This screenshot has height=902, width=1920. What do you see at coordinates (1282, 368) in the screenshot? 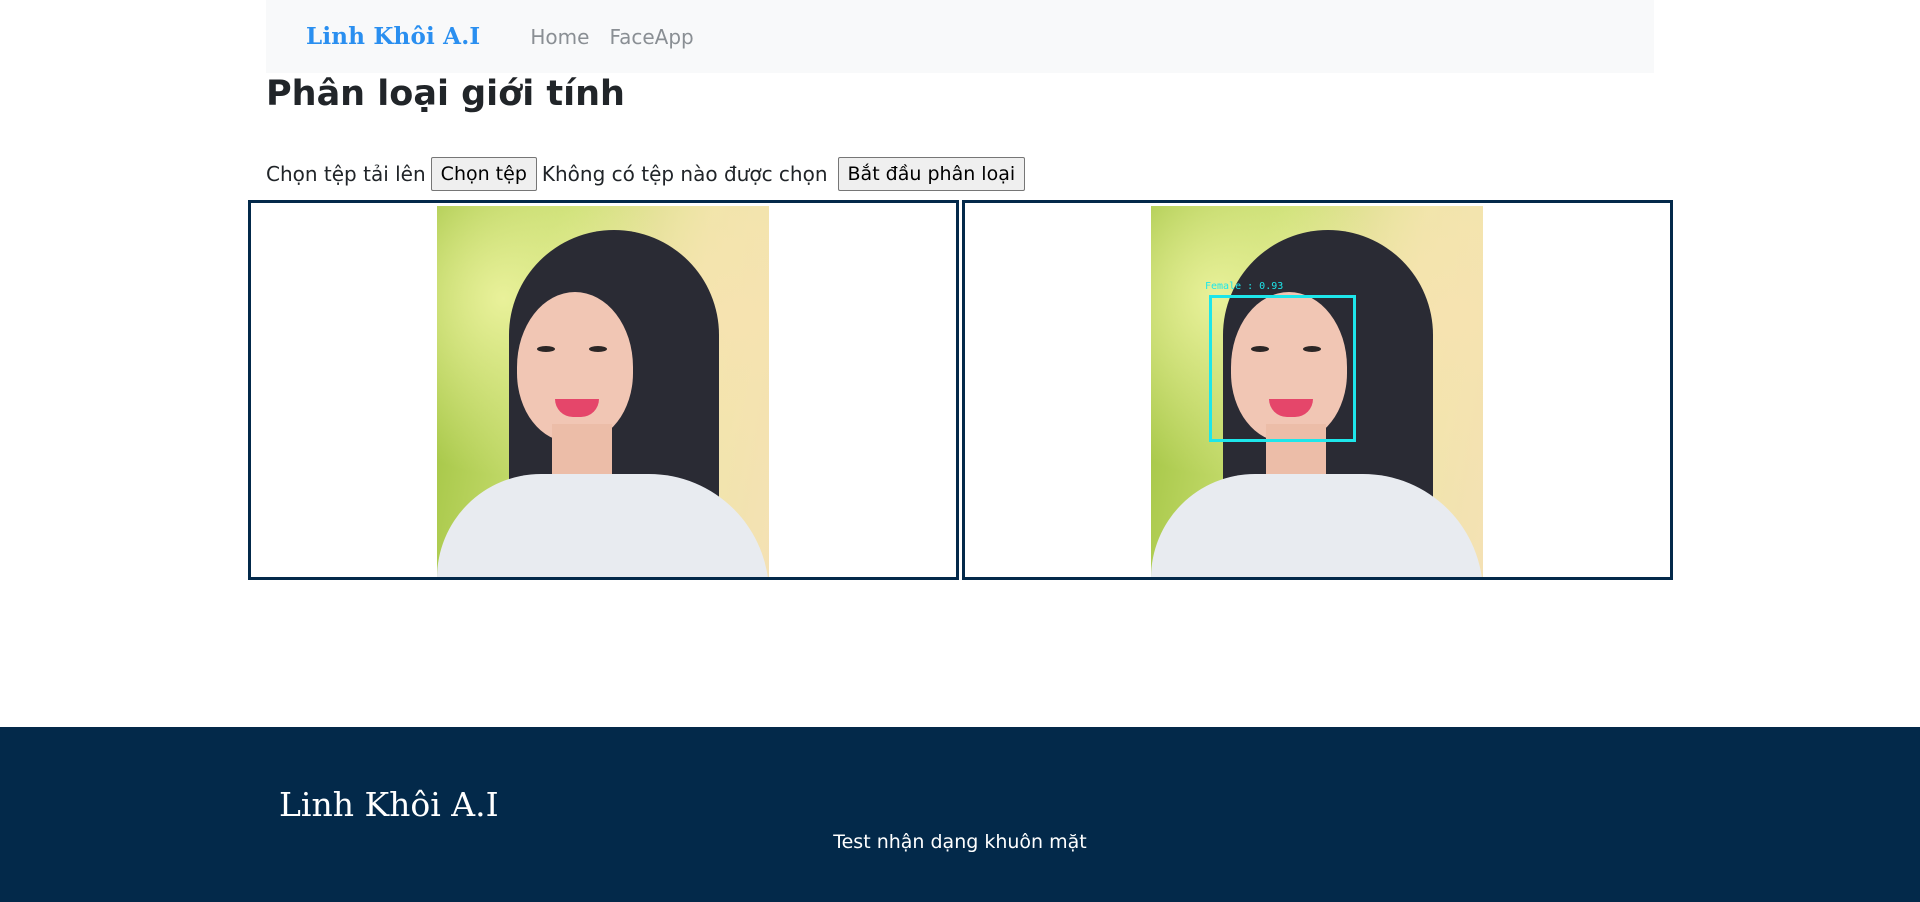
I see `face-detection-box` at bounding box center [1282, 368].